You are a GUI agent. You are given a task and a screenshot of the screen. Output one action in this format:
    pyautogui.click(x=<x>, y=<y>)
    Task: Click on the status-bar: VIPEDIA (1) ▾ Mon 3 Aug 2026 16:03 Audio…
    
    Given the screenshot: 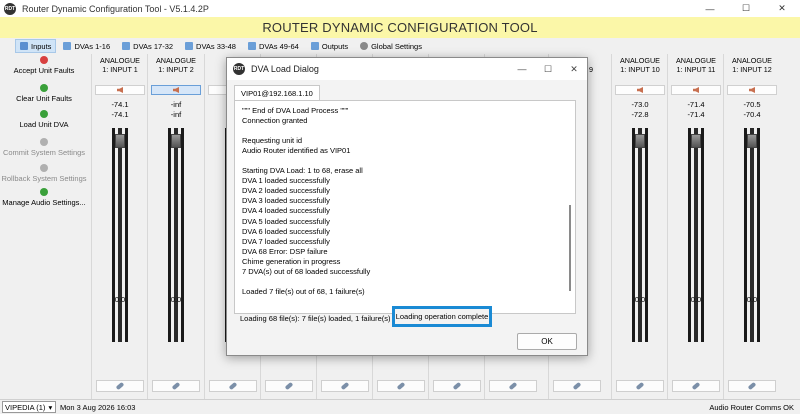 What is the action you would take?
    pyautogui.click(x=400, y=406)
    